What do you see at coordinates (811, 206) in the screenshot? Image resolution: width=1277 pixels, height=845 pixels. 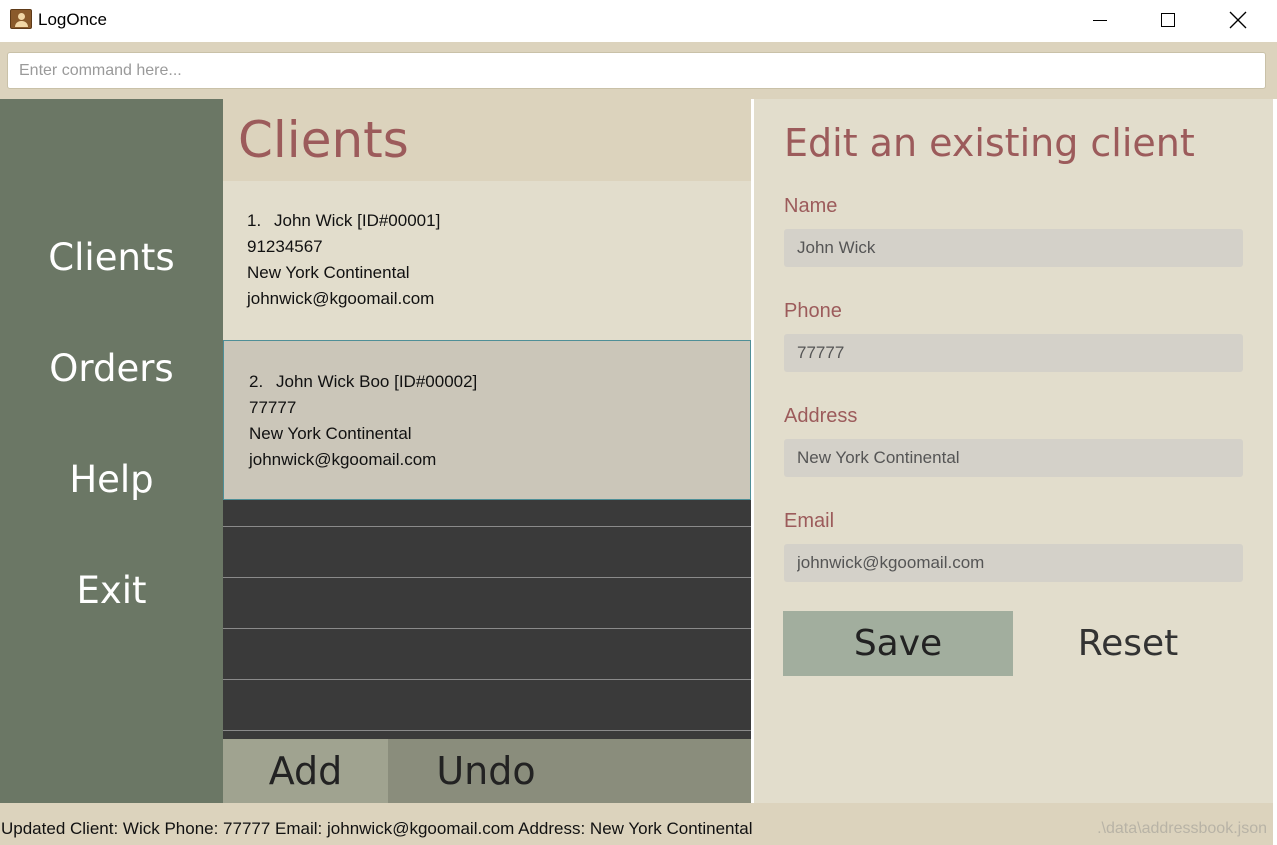 I see `name-label: Name` at bounding box center [811, 206].